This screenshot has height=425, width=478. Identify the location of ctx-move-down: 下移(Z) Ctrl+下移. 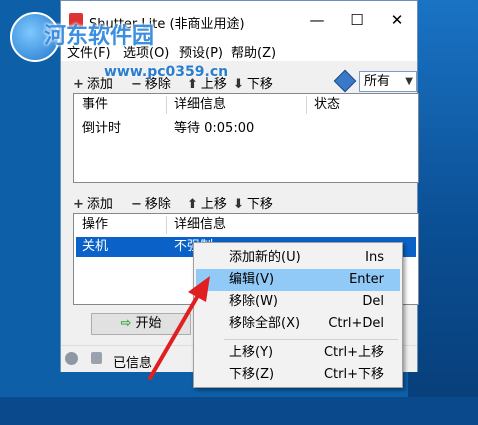
(298, 375).